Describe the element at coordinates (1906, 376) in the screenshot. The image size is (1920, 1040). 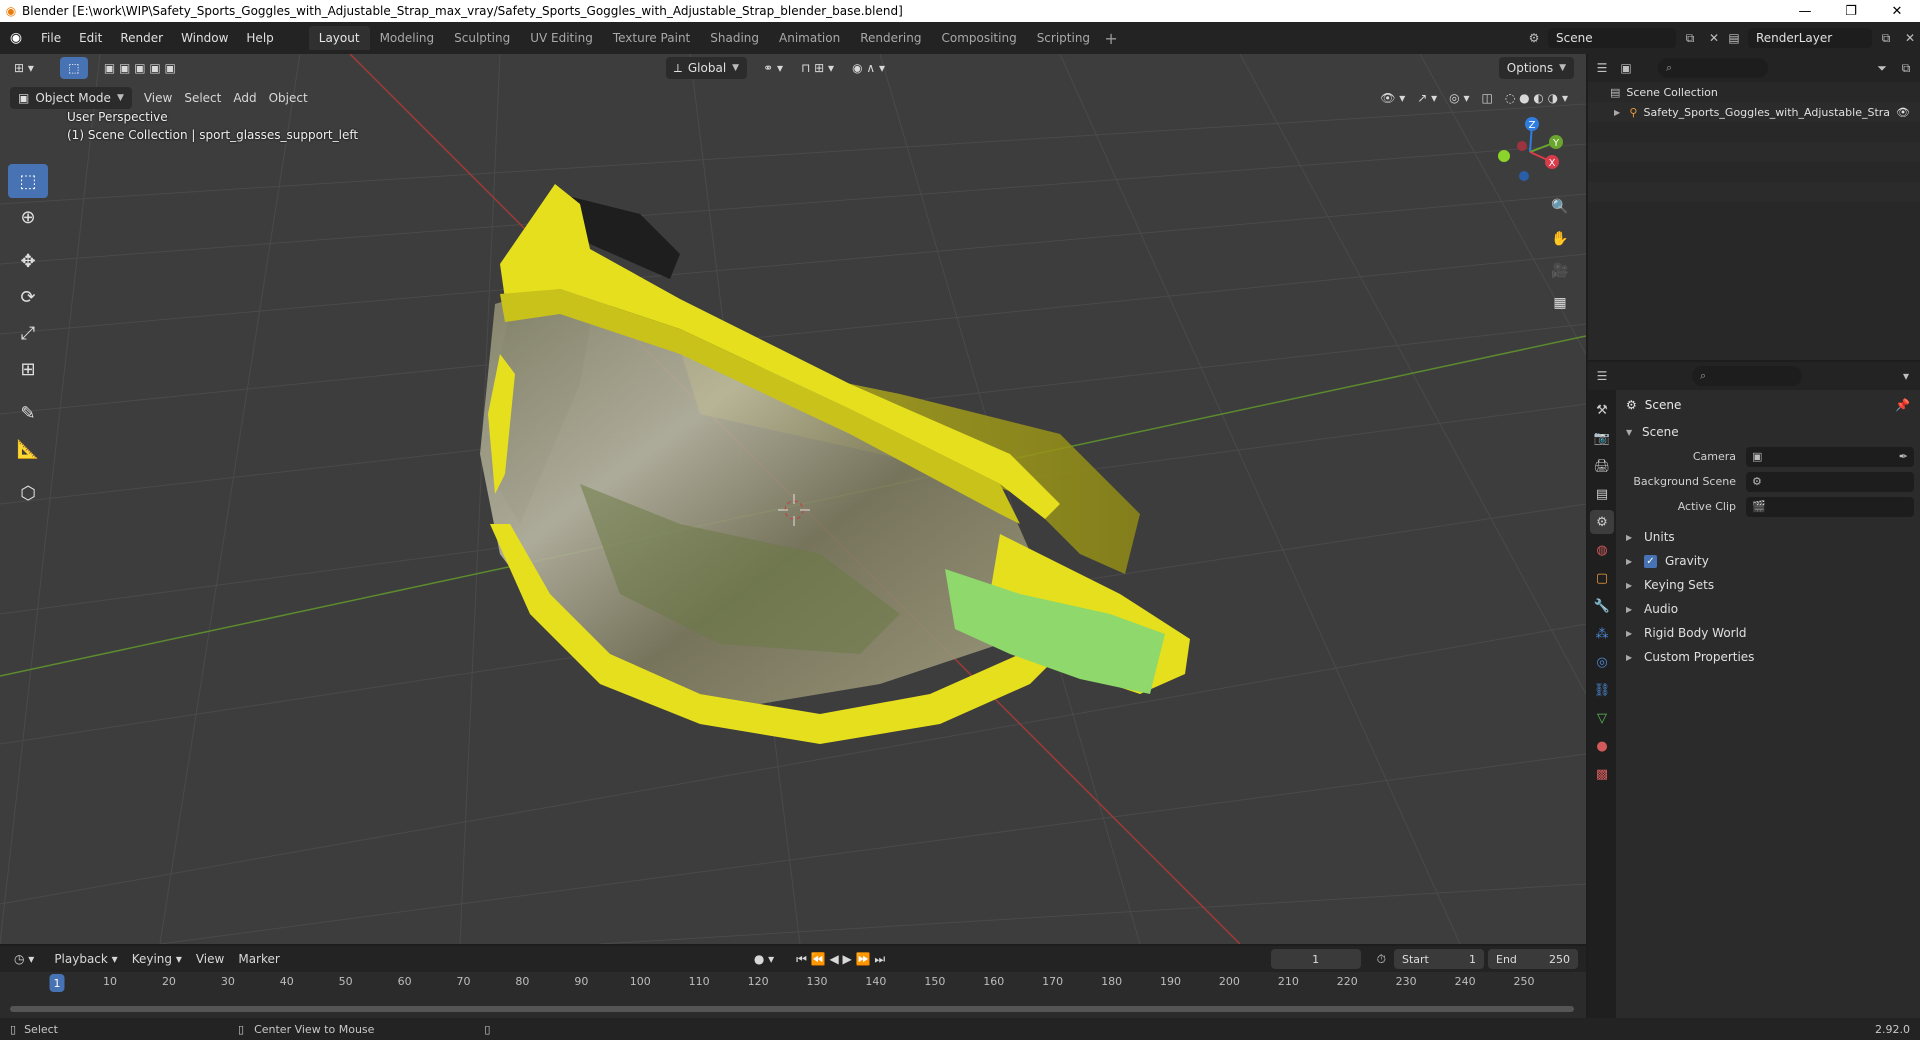
I see `chevron-down-icon: ▾` at that location.